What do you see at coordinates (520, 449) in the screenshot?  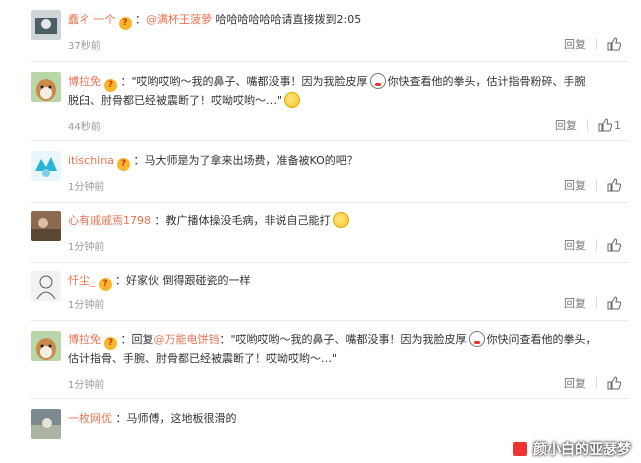 I see `watermark-logo-icon` at bounding box center [520, 449].